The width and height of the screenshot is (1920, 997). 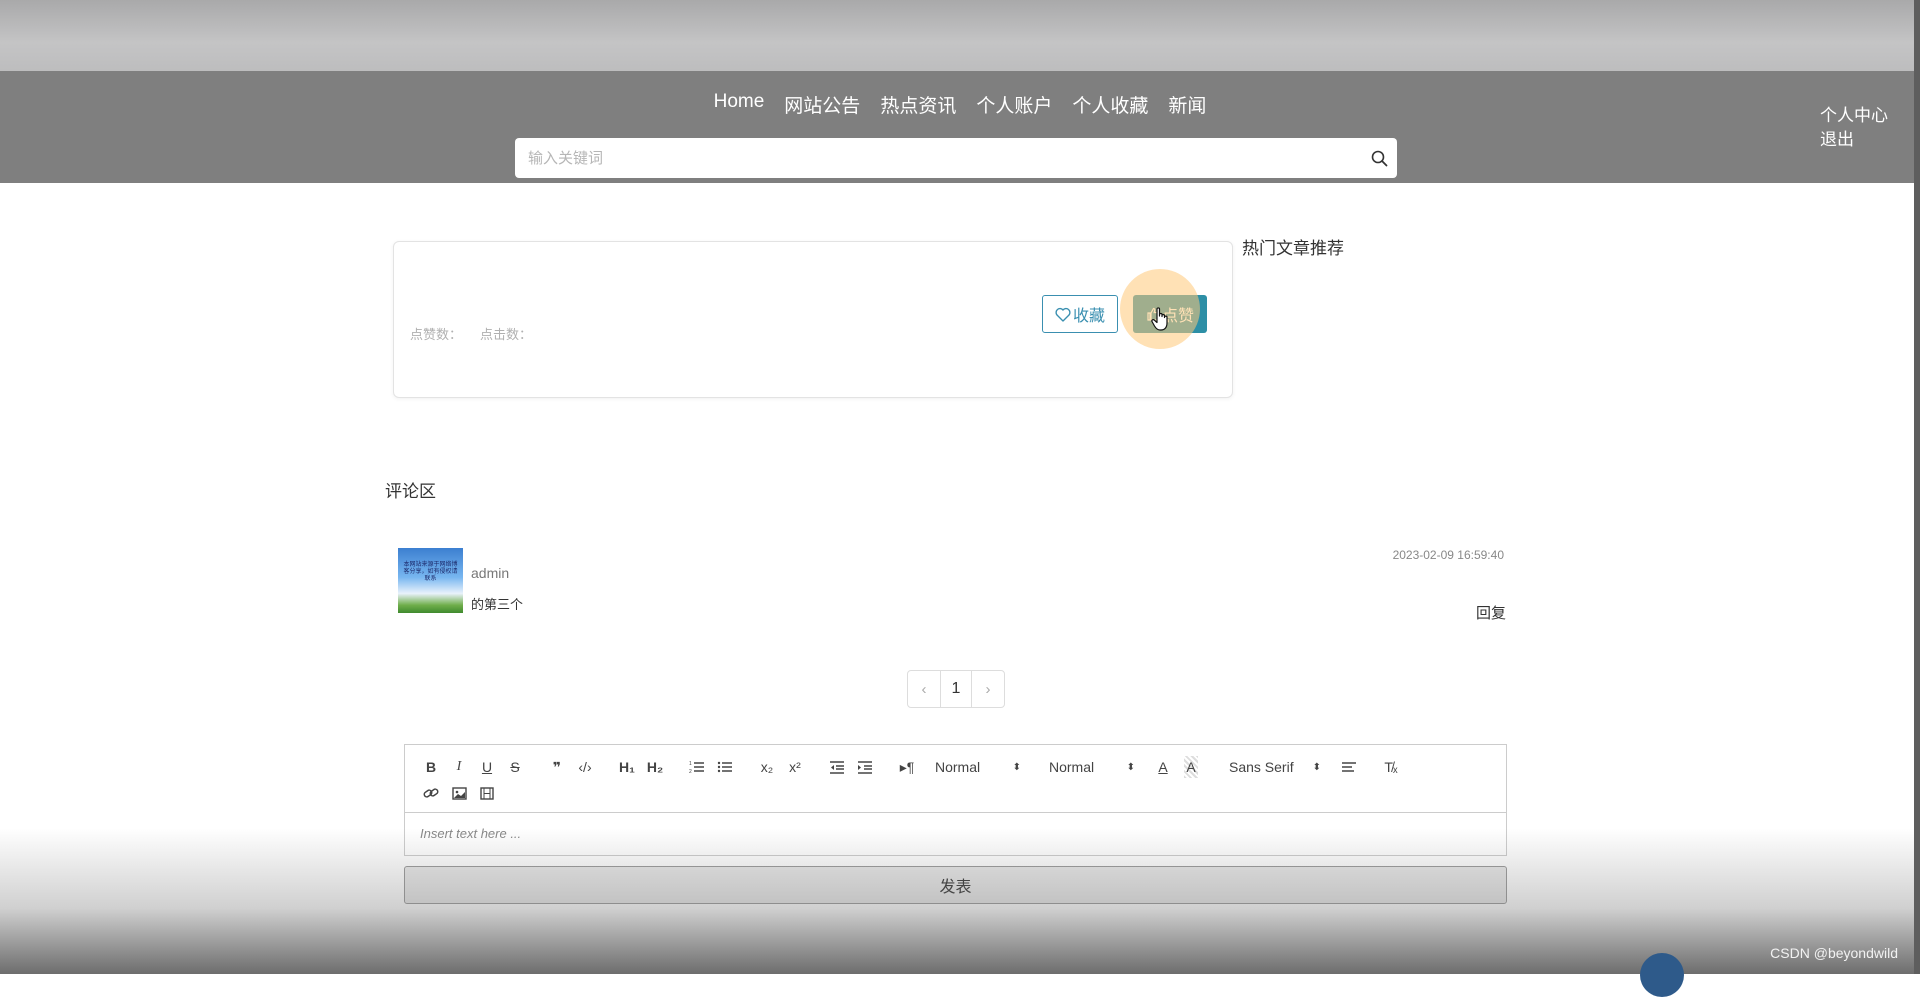 I want to click on nav-links: Home 网站公告 热点资讯 个人账户 个人收藏 新闻, so click(x=960, y=104).